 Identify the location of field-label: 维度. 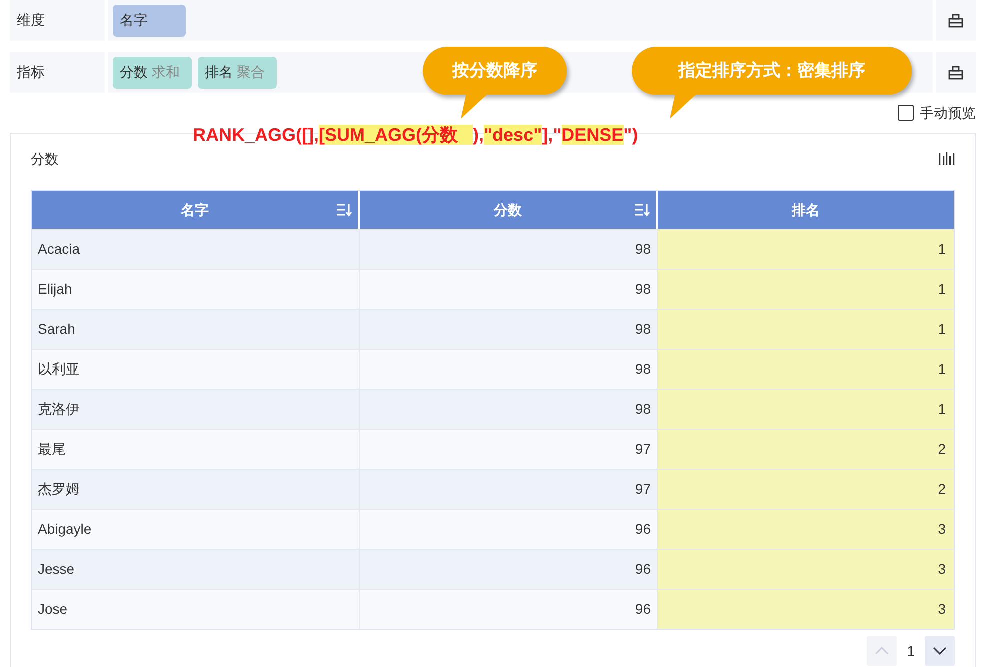
(31, 20).